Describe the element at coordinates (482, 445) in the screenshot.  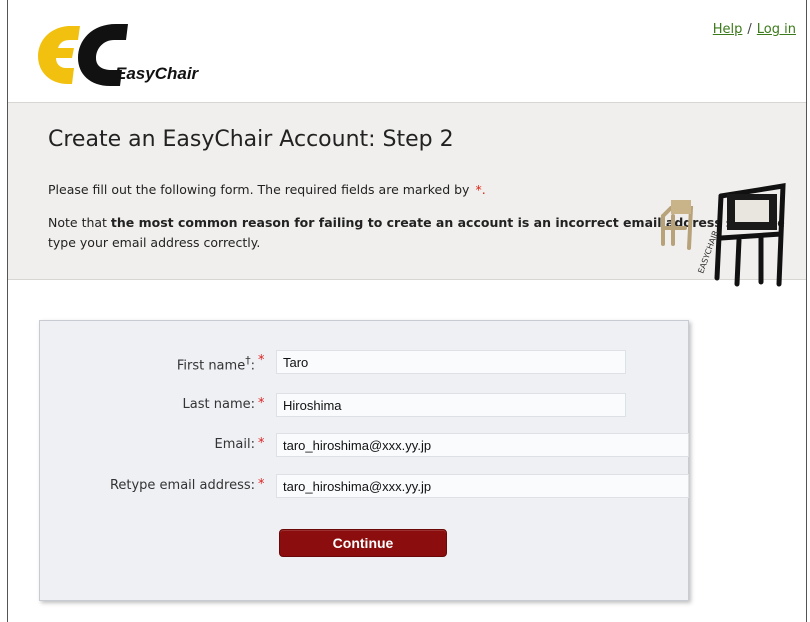
I see `email-input` at that location.